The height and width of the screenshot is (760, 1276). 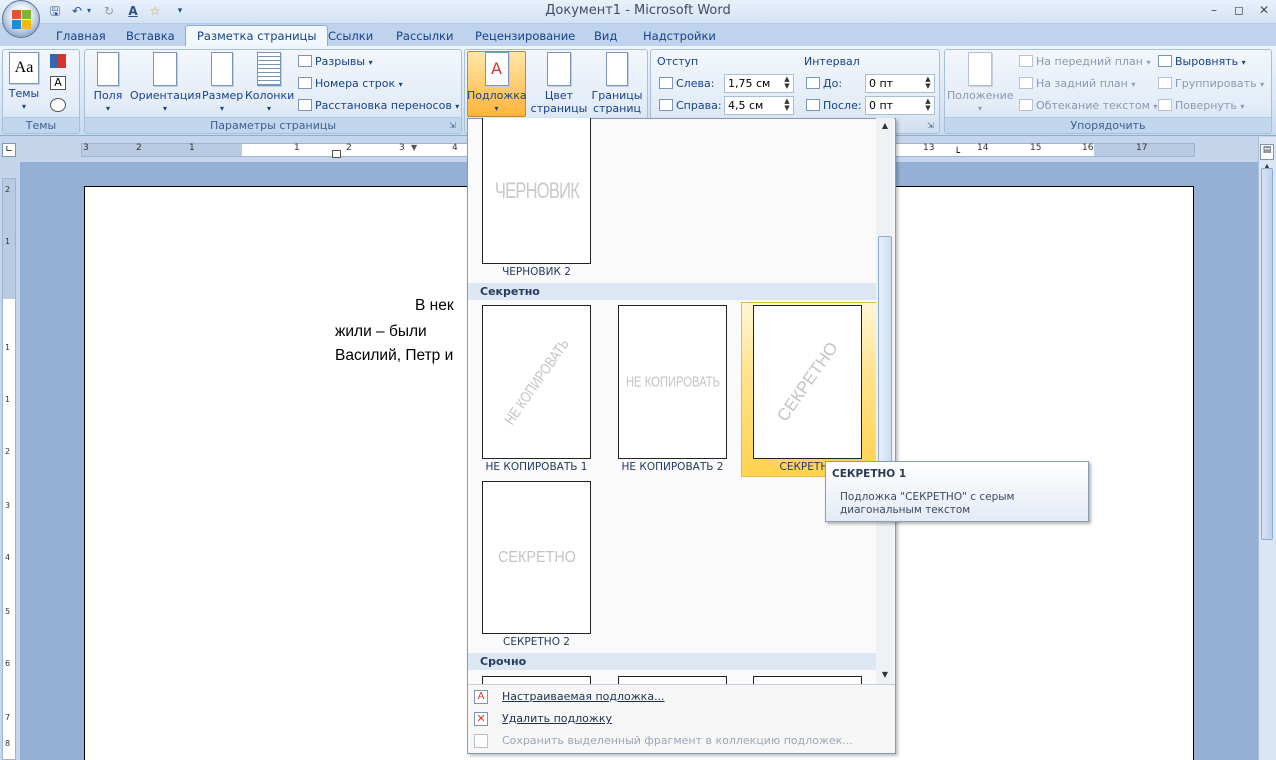 I want to click on gallery-scroll-up-icon: ▲, so click(x=885, y=127).